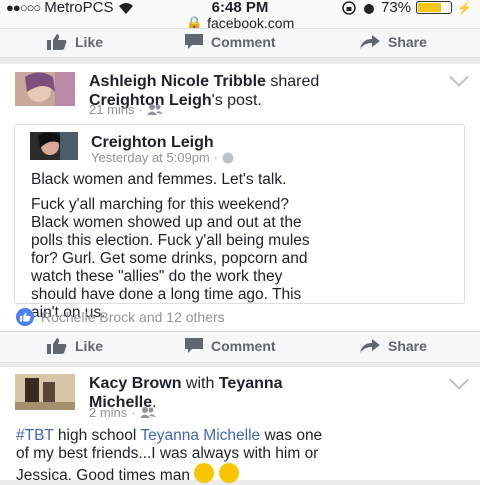 Image resolution: width=480 pixels, height=485 pixels. I want to click on status-right: 73% ⚡, so click(406, 8).